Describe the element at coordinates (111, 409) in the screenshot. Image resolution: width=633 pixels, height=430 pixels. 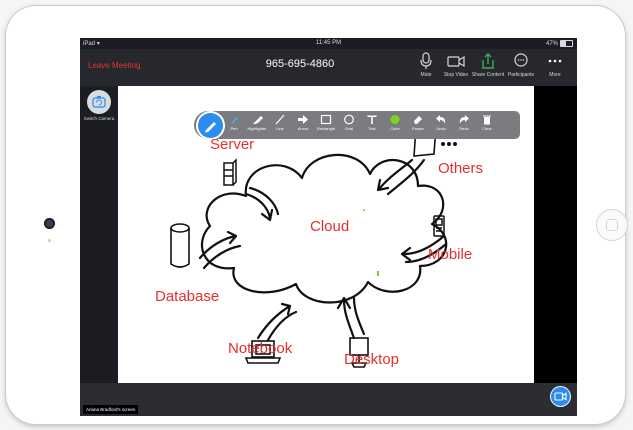
I see `screen-owner-label: Ariana Bradford's screen` at that location.